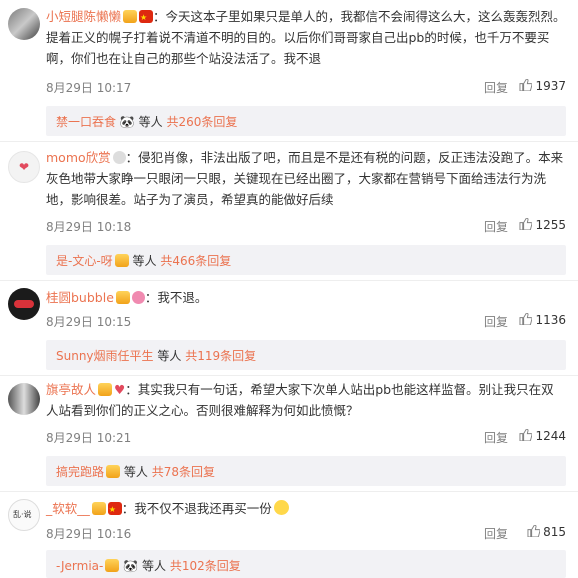 This screenshot has width=578, height=578. I want to click on like-button: 1937, so click(542, 86).